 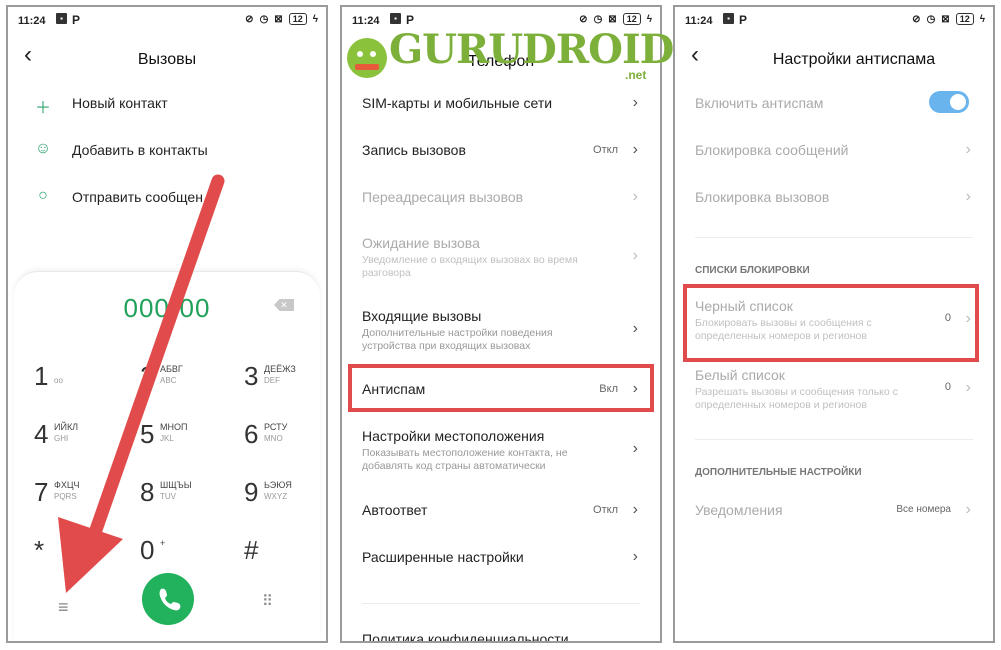 I want to click on status-bar: 11:24 ▪ P ⊘ ◷ ⊠ 12 ϟ, so click(x=834, y=20).